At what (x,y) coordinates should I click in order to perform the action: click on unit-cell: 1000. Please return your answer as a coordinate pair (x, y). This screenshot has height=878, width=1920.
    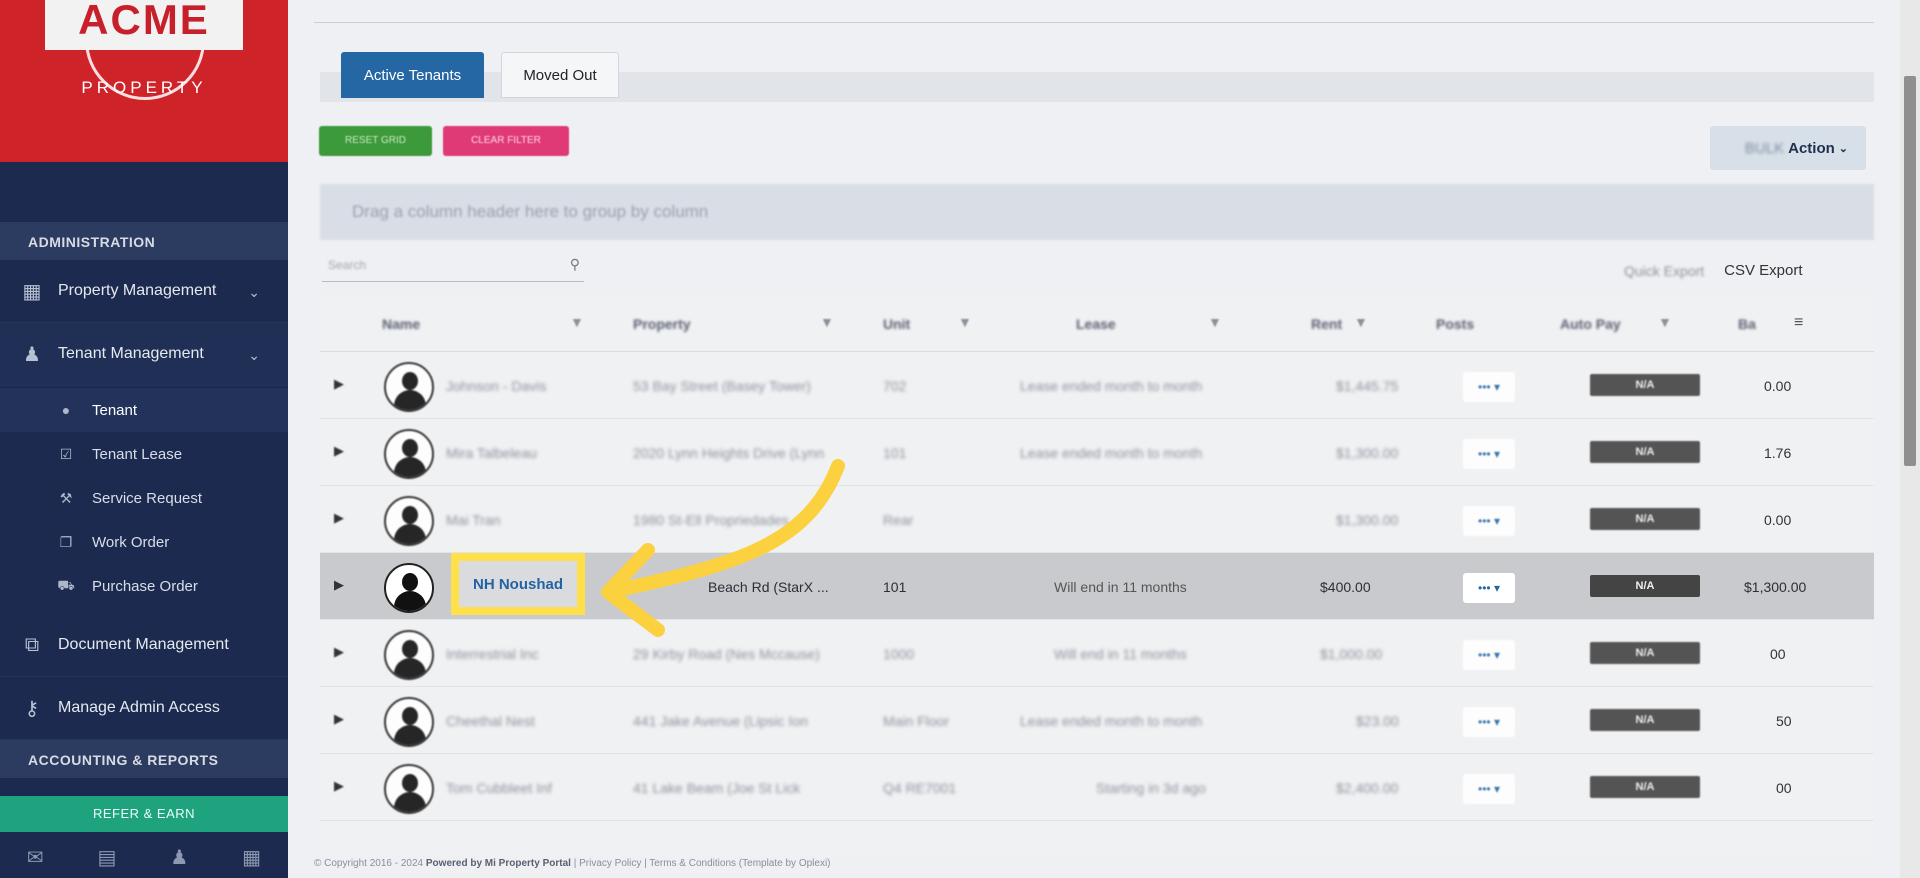
    Looking at the image, I should click on (899, 654).